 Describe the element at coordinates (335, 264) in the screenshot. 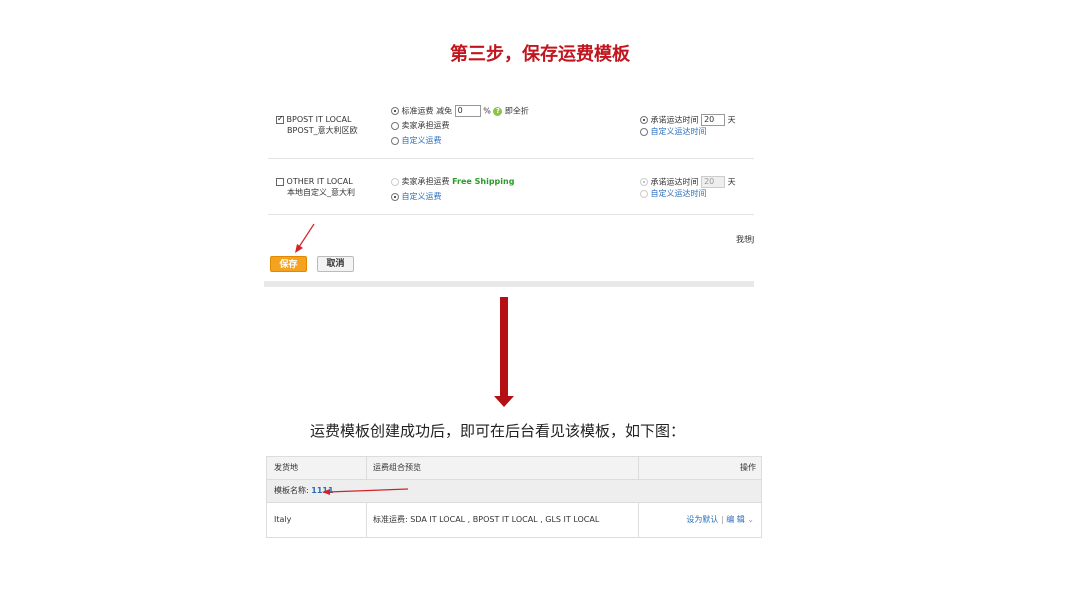

I see `cancel-button: 取消` at that location.